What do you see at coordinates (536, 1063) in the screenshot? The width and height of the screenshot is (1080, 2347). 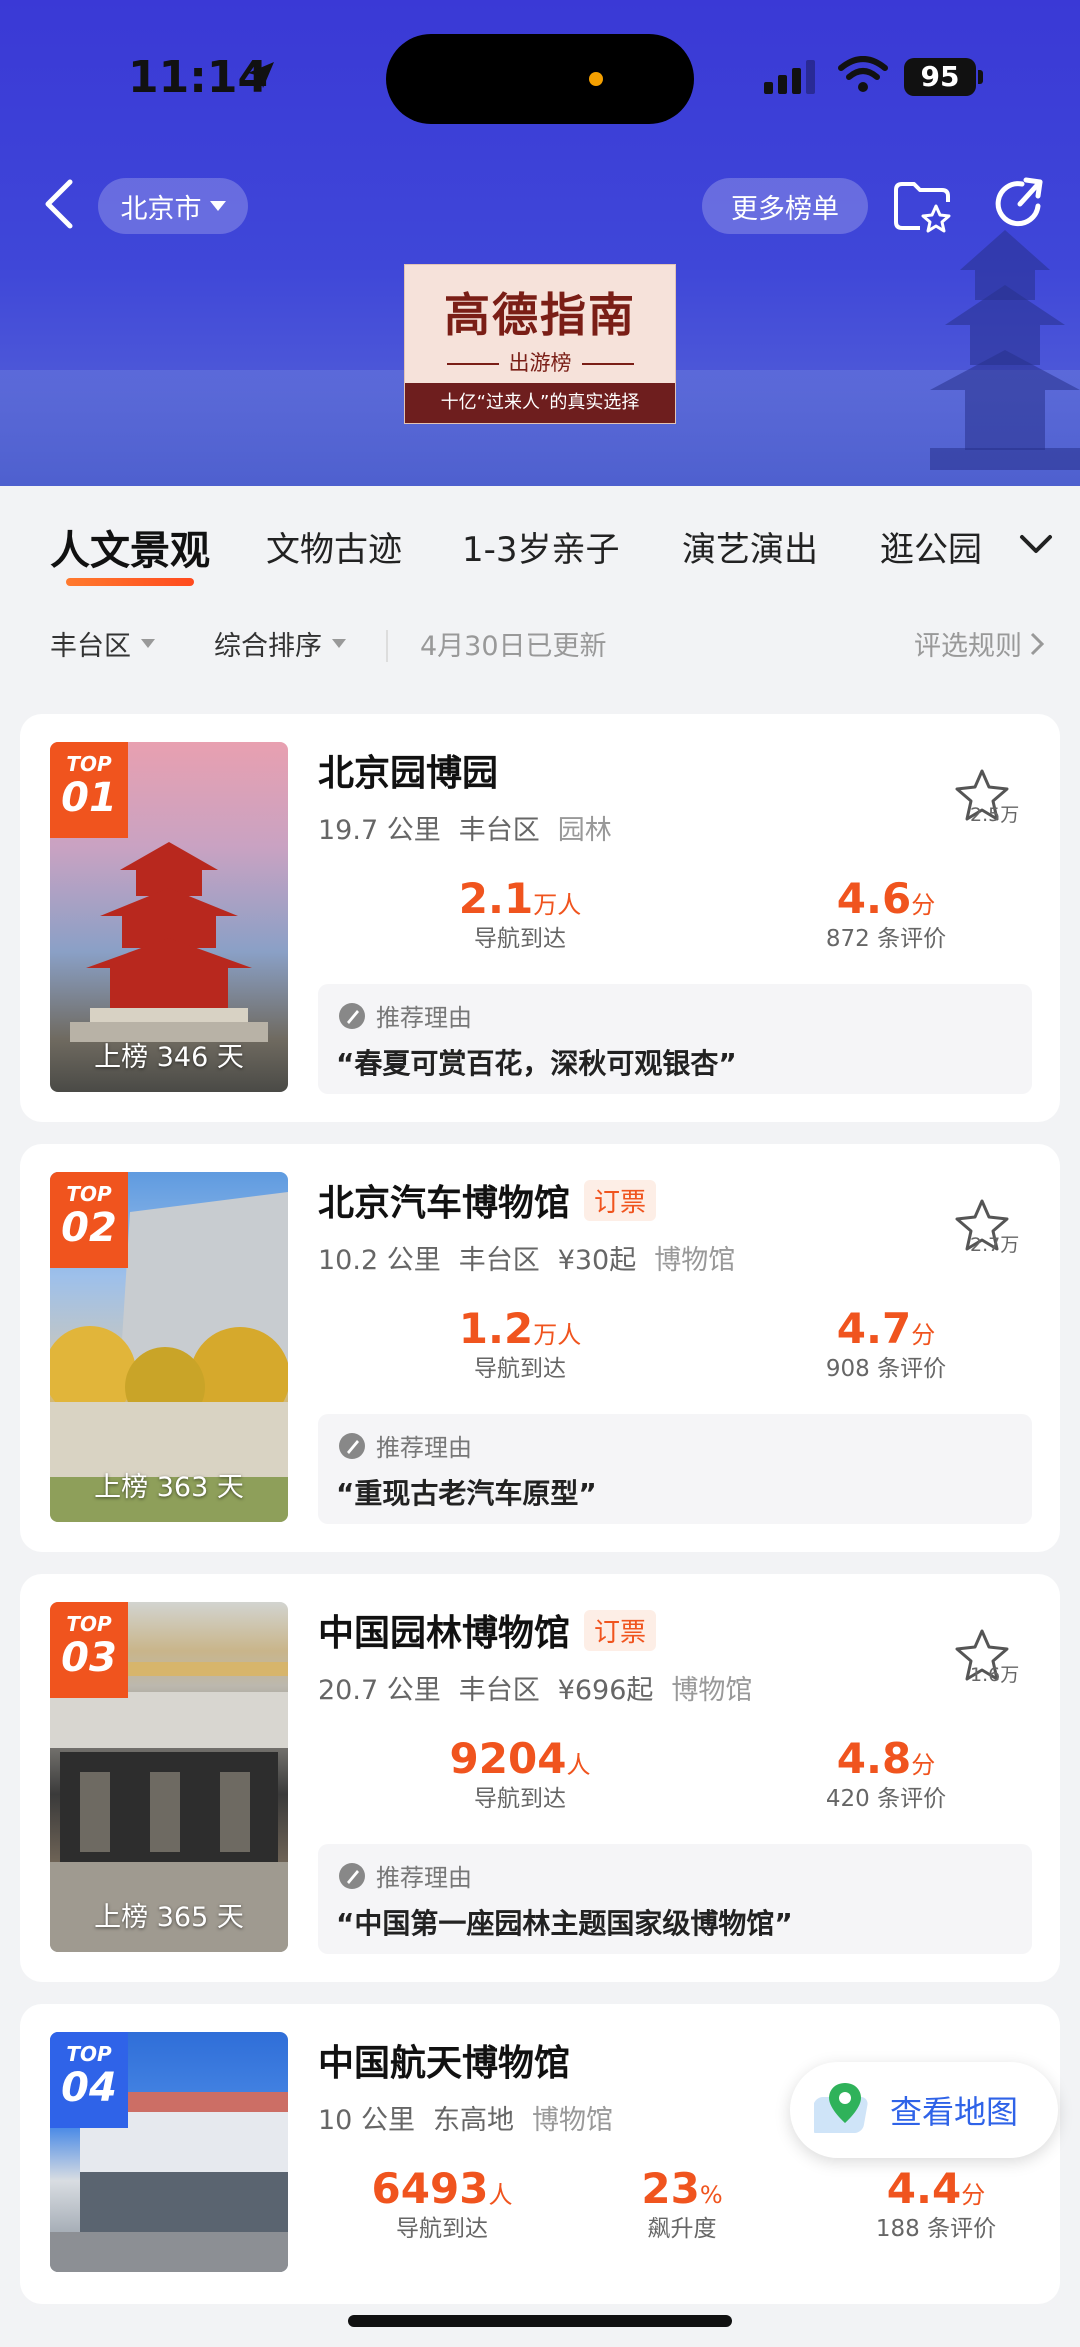 I see `reason-text: “春夏可赏百花，深秋可观银杏”` at bounding box center [536, 1063].